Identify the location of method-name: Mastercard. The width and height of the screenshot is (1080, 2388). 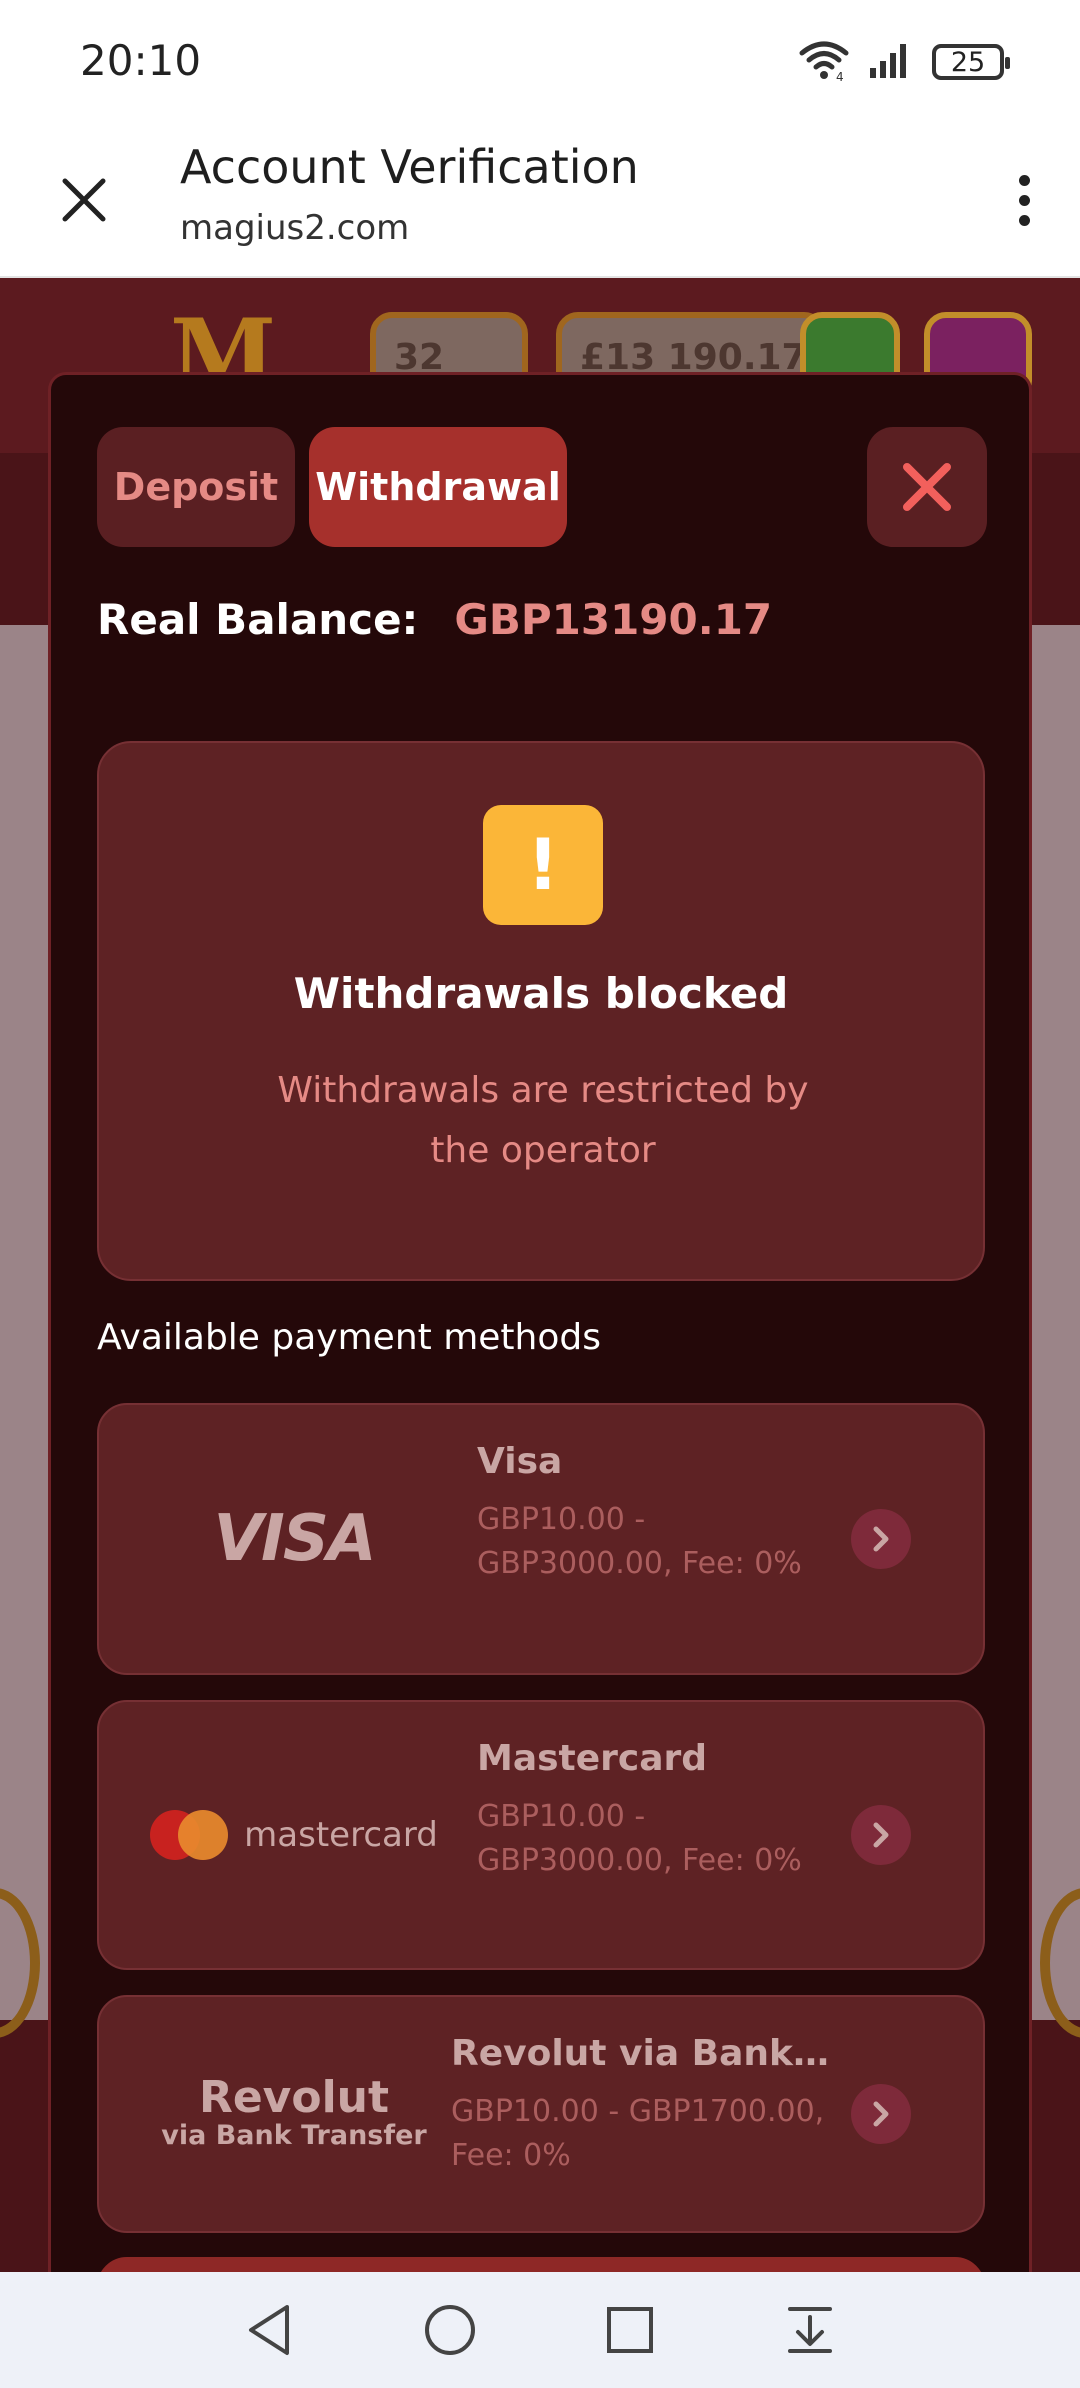
(592, 1758).